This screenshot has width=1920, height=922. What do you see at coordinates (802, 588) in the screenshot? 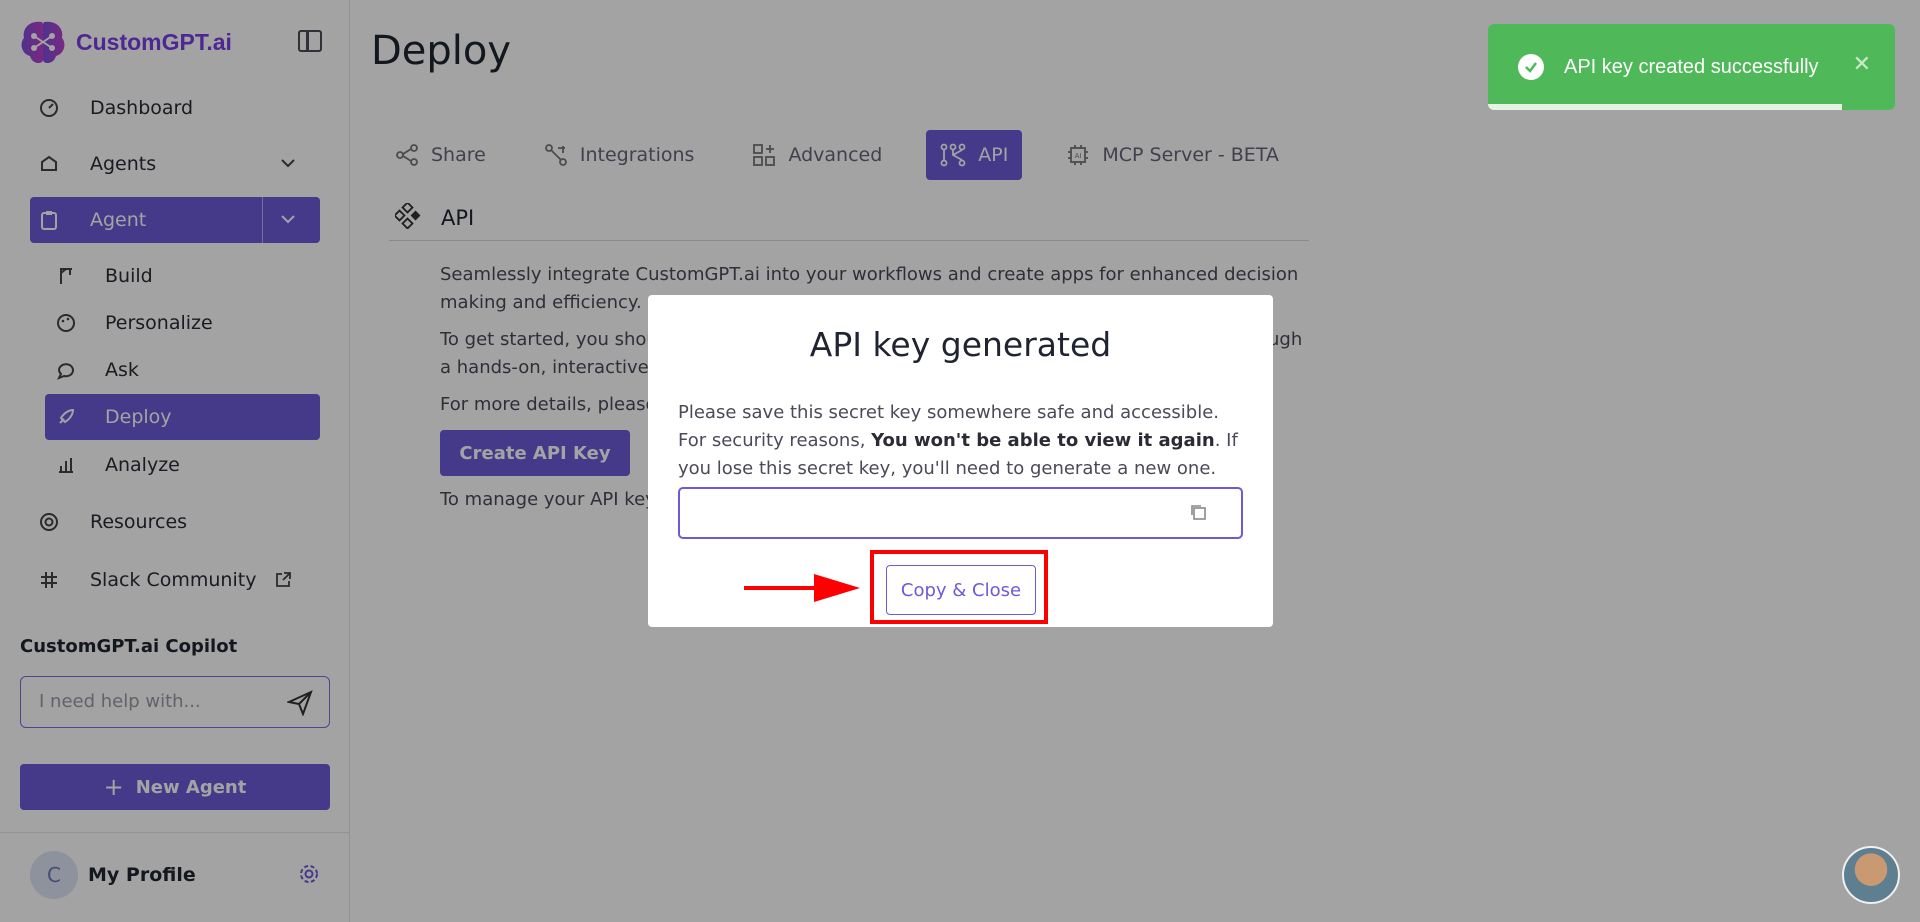
I see `annotation-arrow-icon` at bounding box center [802, 588].